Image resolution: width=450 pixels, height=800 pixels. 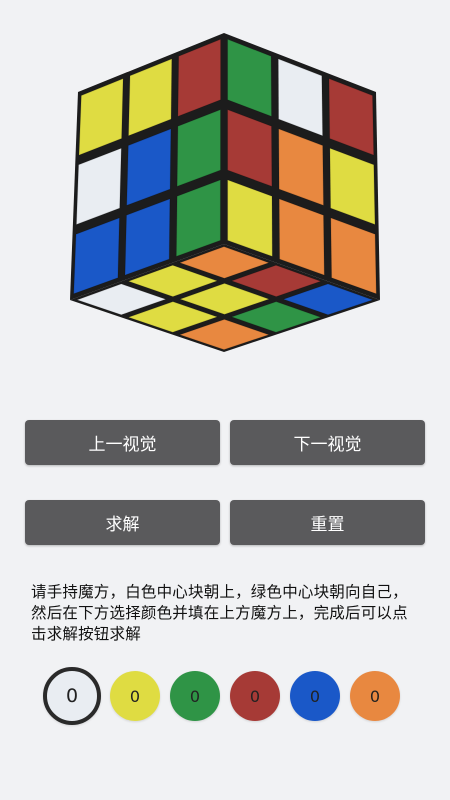 I want to click on reset-button: 重置, so click(x=327, y=522).